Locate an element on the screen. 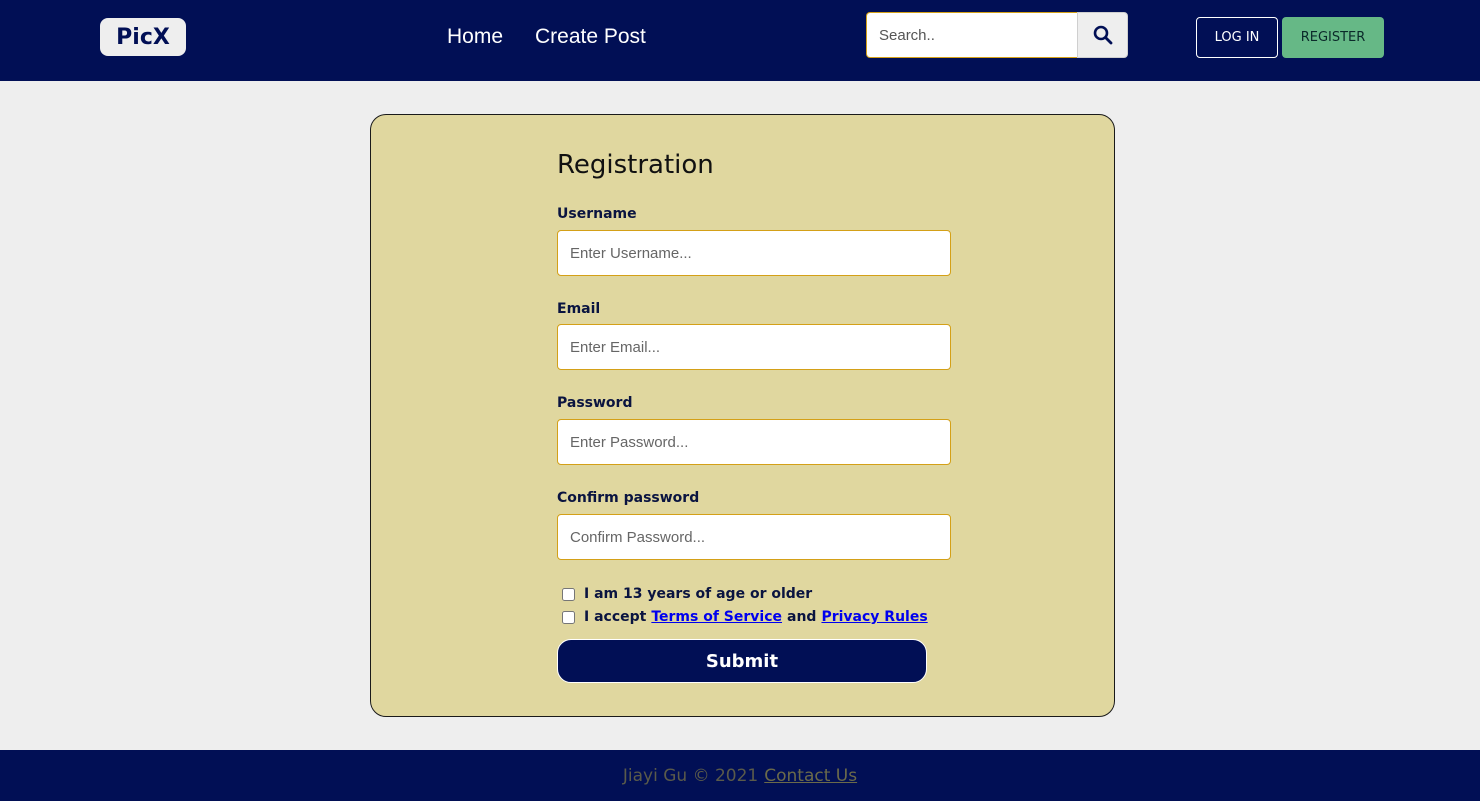 The width and height of the screenshot is (1480, 801). confirm-password-input is located at coordinates (754, 537).